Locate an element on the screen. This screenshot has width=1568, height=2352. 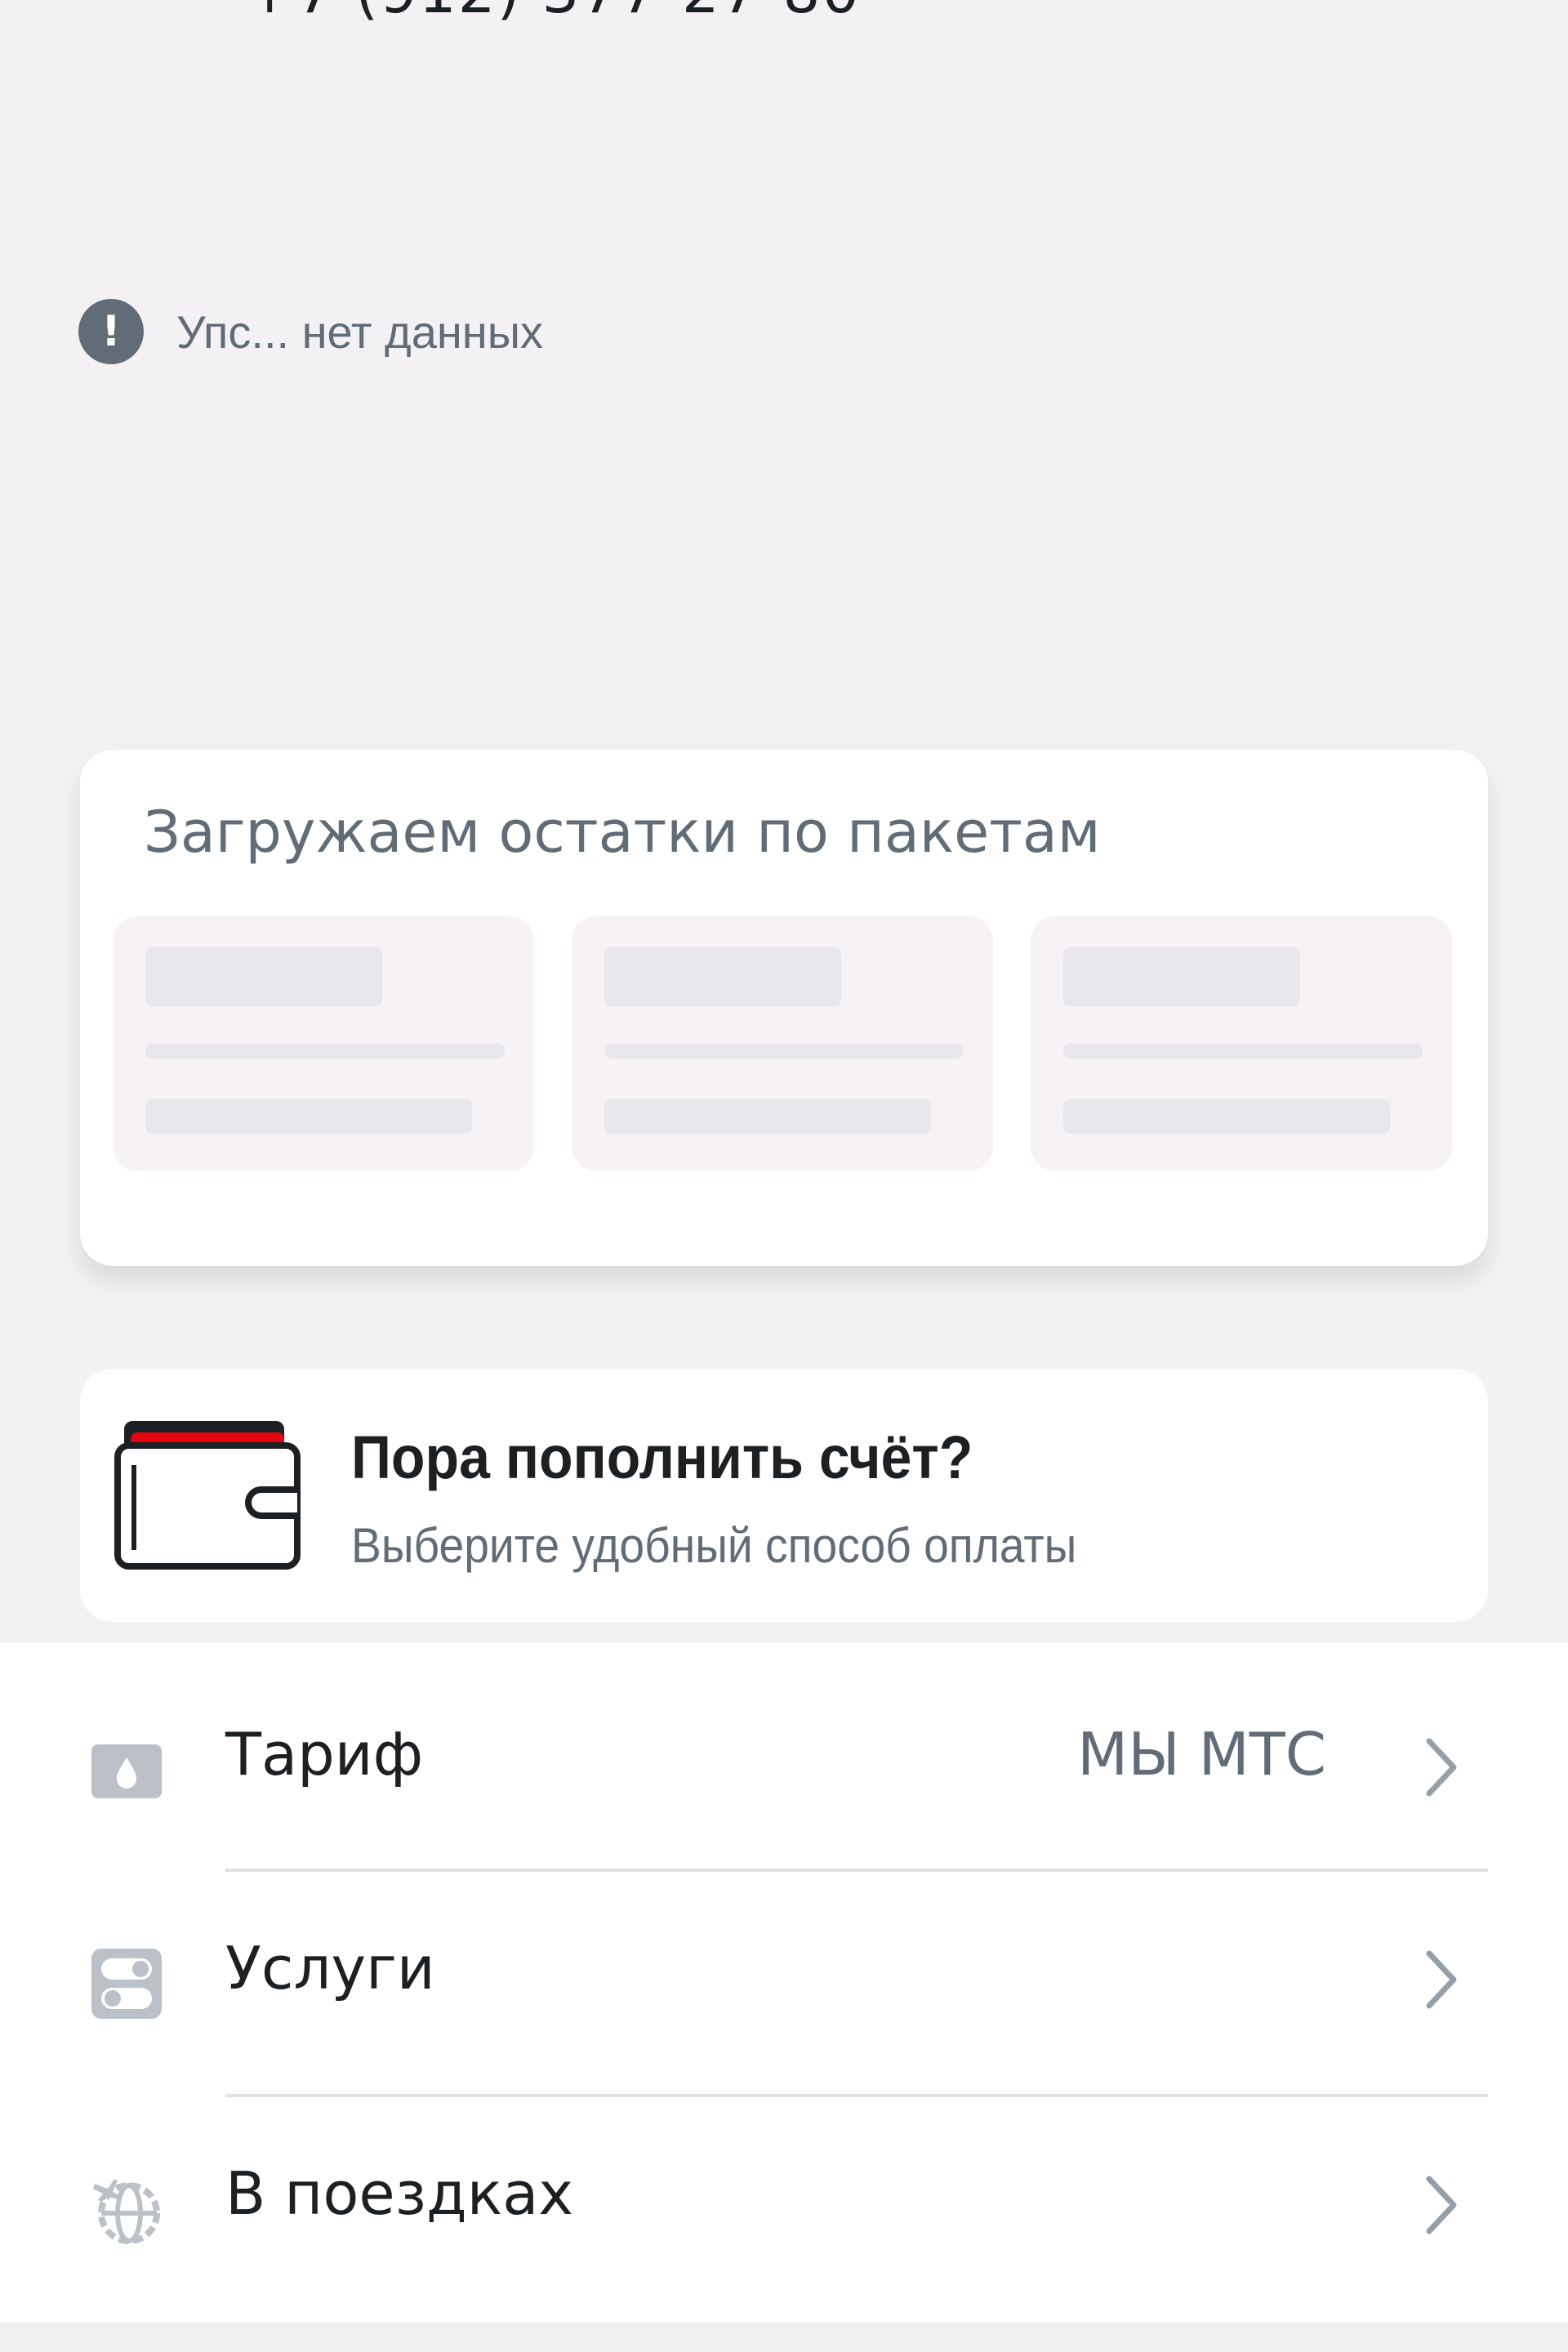
menu-item-services: Услуги is located at coordinates (784, 1984).